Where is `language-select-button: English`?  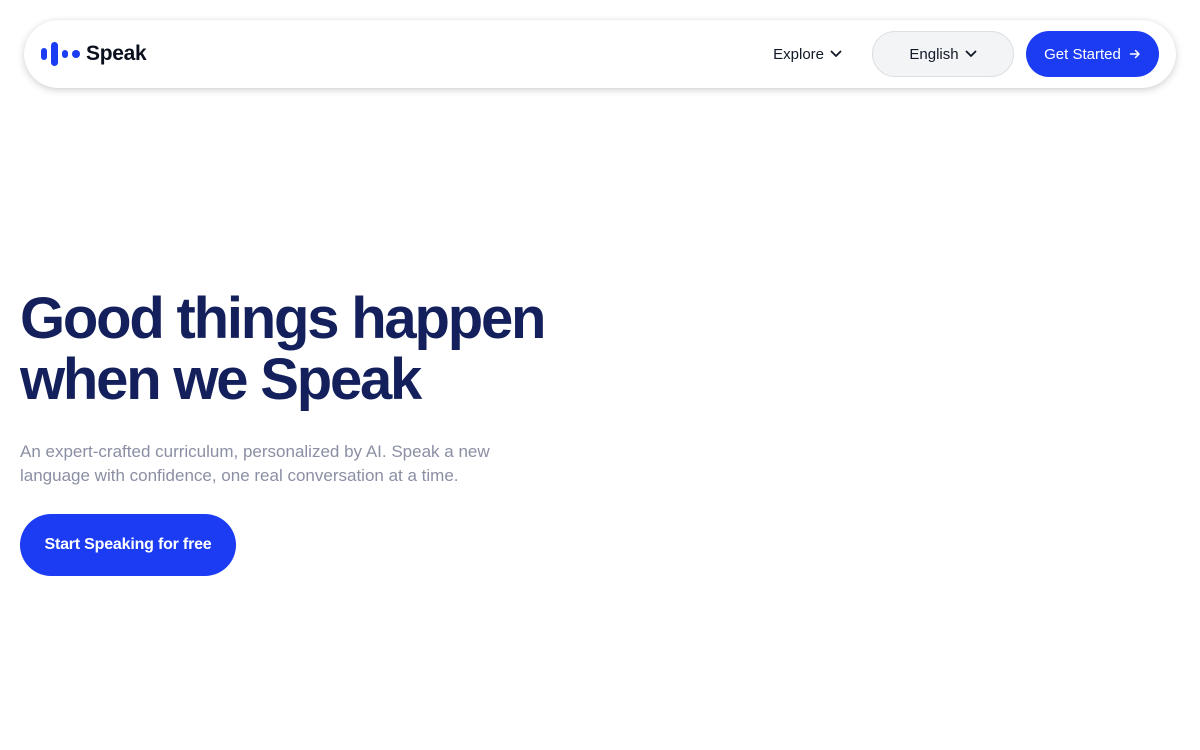 language-select-button: English is located at coordinates (943, 54).